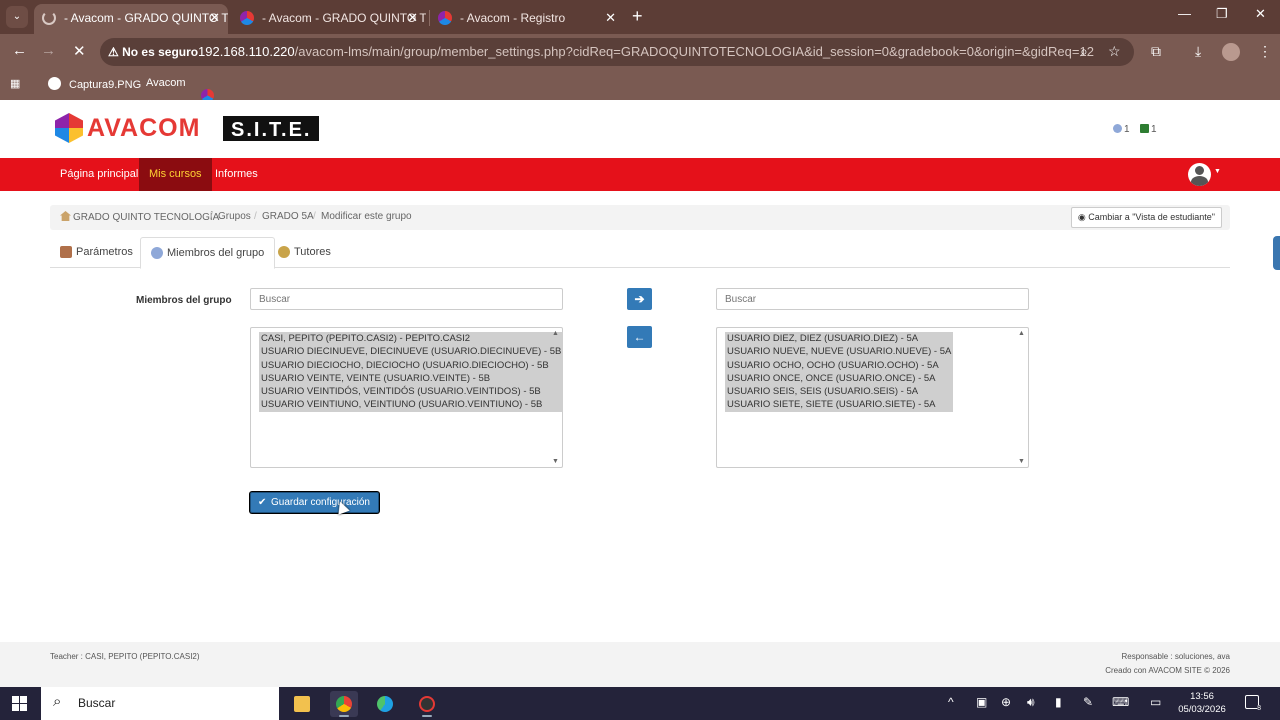  What do you see at coordinates (160, 703) in the screenshot?
I see `taskbar-search: ⌕ Buscar` at bounding box center [160, 703].